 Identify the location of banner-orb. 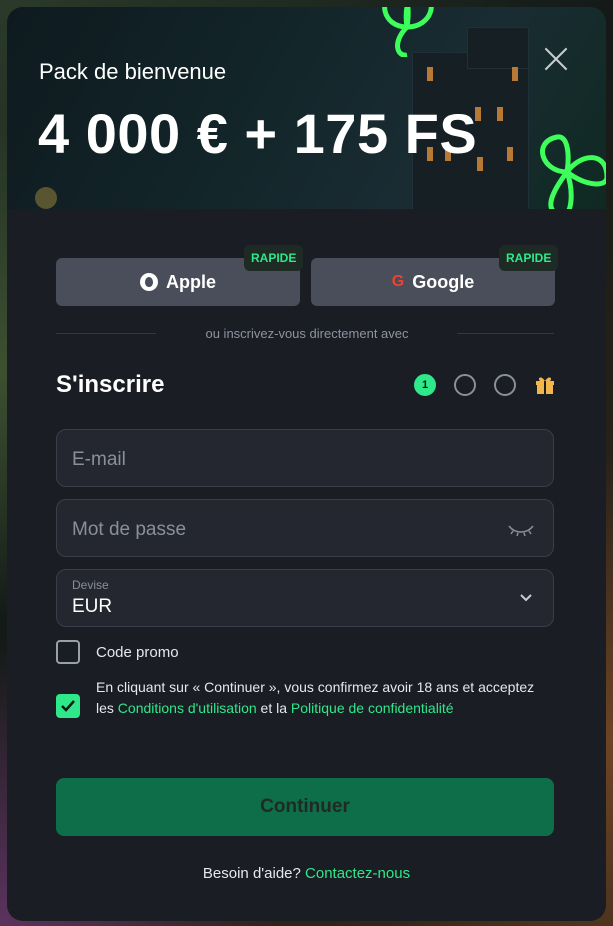
(46, 198).